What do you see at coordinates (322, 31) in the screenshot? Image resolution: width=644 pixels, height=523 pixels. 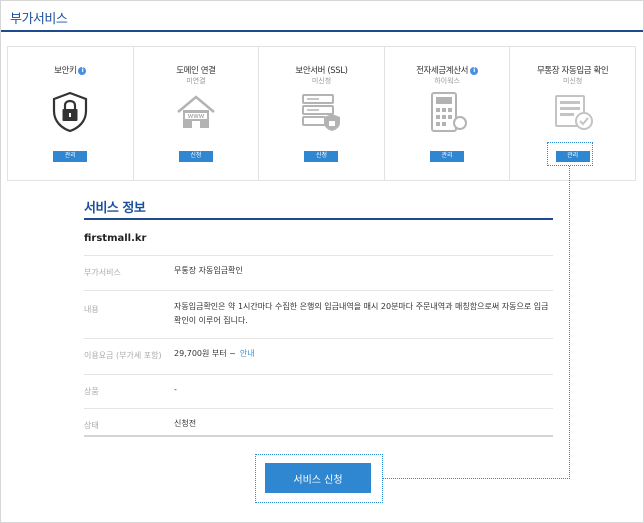 I see `title-divider` at bounding box center [322, 31].